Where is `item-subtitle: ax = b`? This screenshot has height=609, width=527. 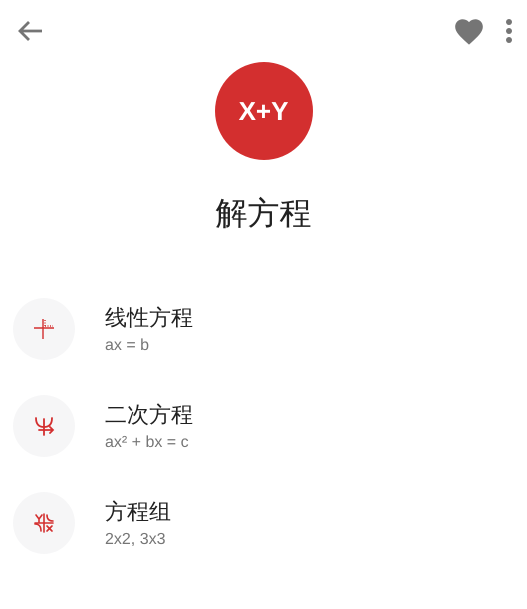
item-subtitle: ax = b is located at coordinates (127, 346).